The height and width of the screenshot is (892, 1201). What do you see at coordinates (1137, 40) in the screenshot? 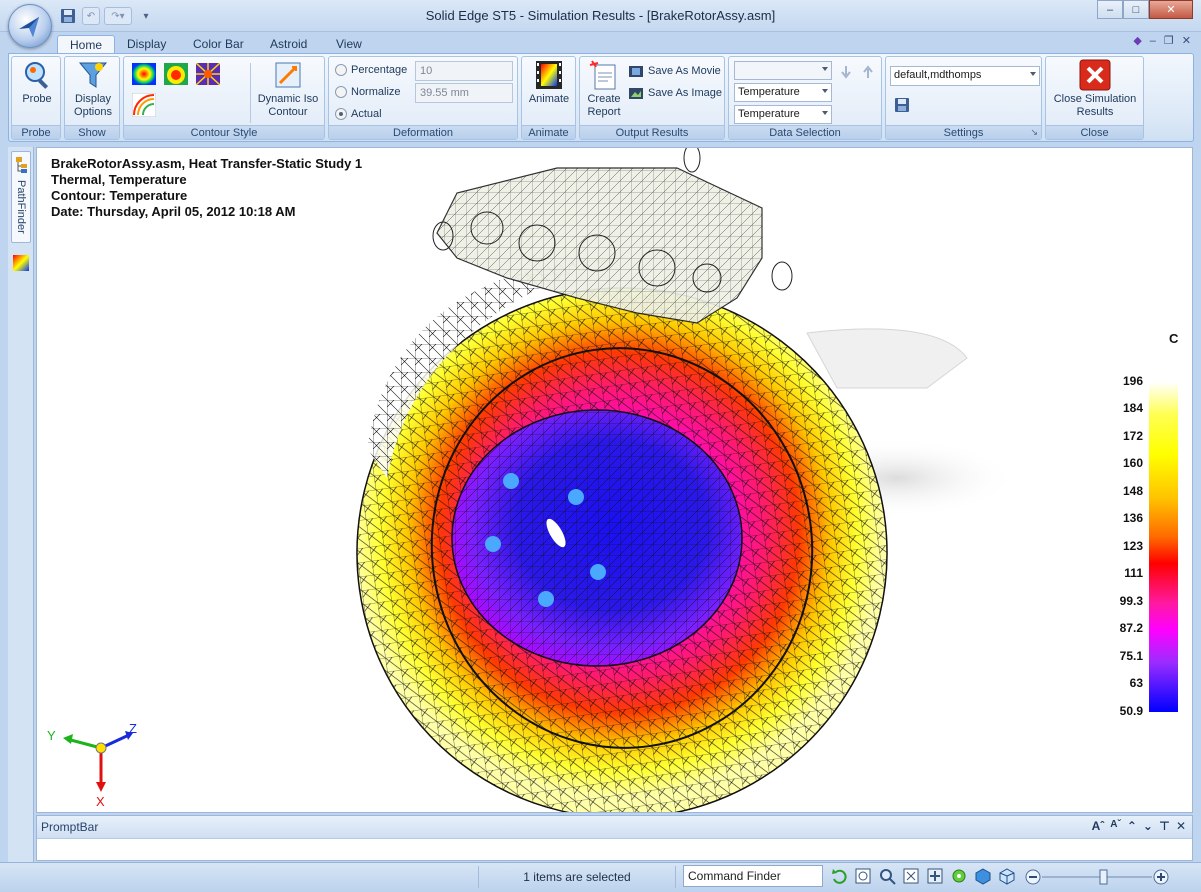
I see `help-icon: ◆` at bounding box center [1137, 40].